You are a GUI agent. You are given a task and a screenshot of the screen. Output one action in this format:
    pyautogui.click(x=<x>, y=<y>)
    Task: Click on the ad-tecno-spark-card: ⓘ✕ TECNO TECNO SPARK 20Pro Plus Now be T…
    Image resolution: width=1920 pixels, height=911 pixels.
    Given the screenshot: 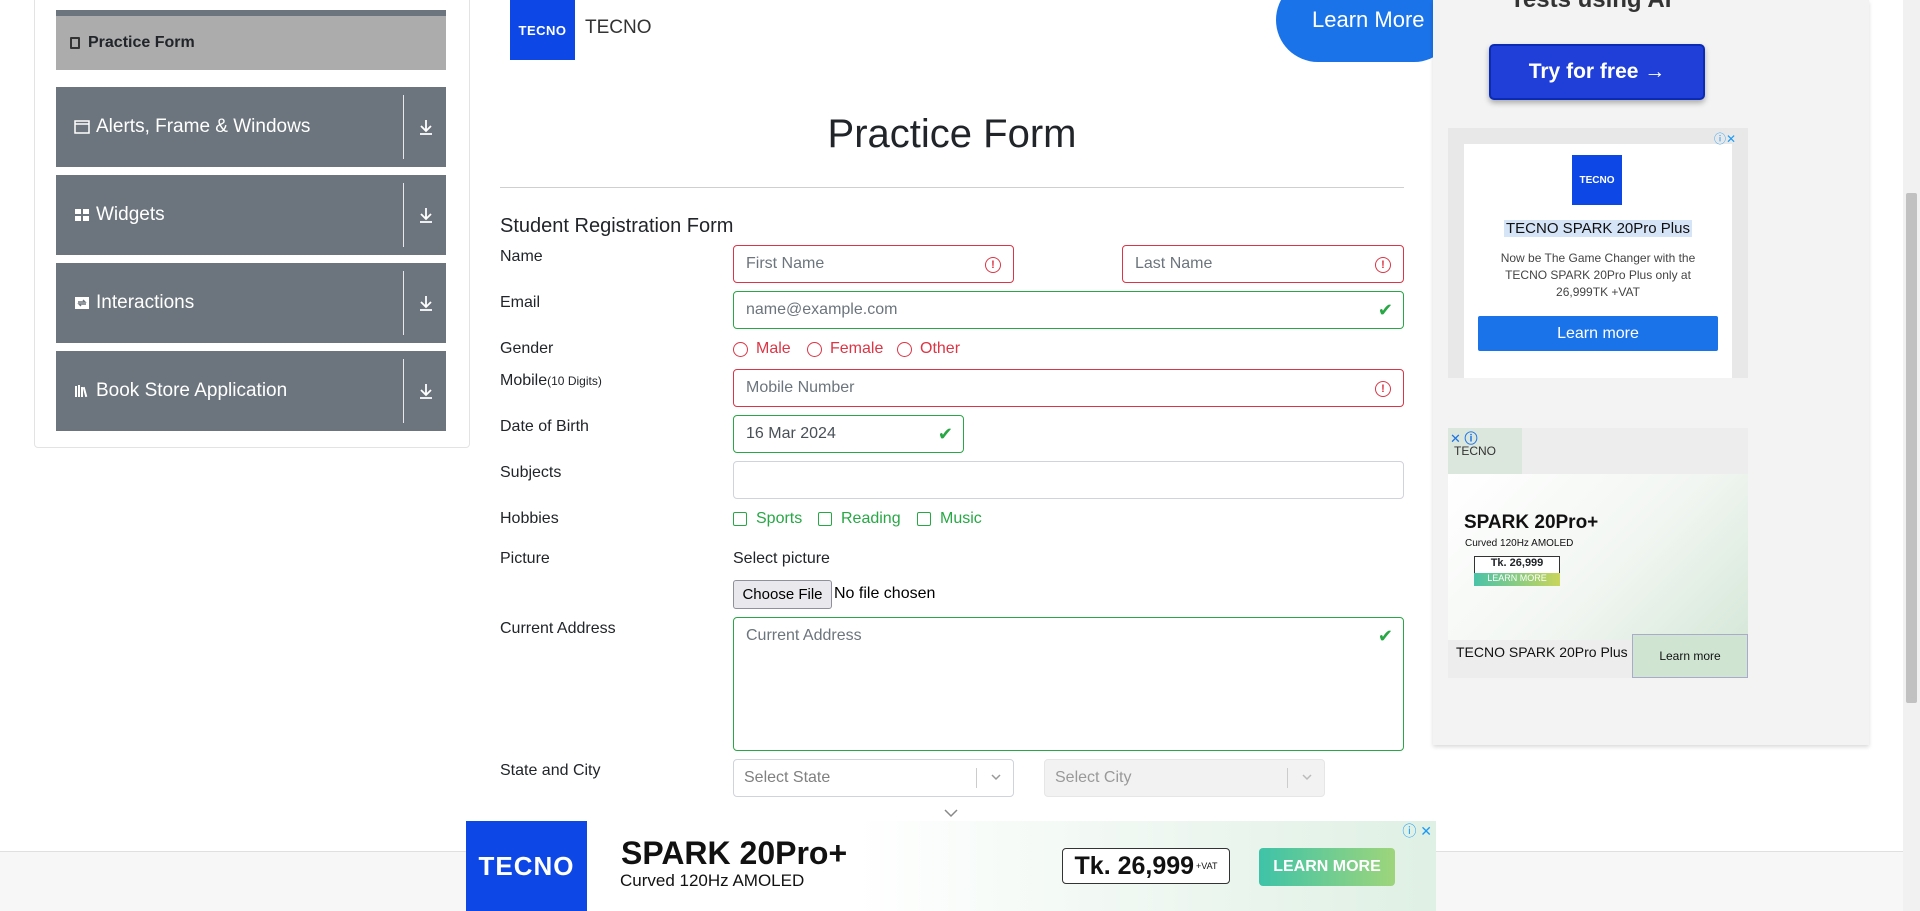 What is the action you would take?
    pyautogui.click(x=1598, y=253)
    